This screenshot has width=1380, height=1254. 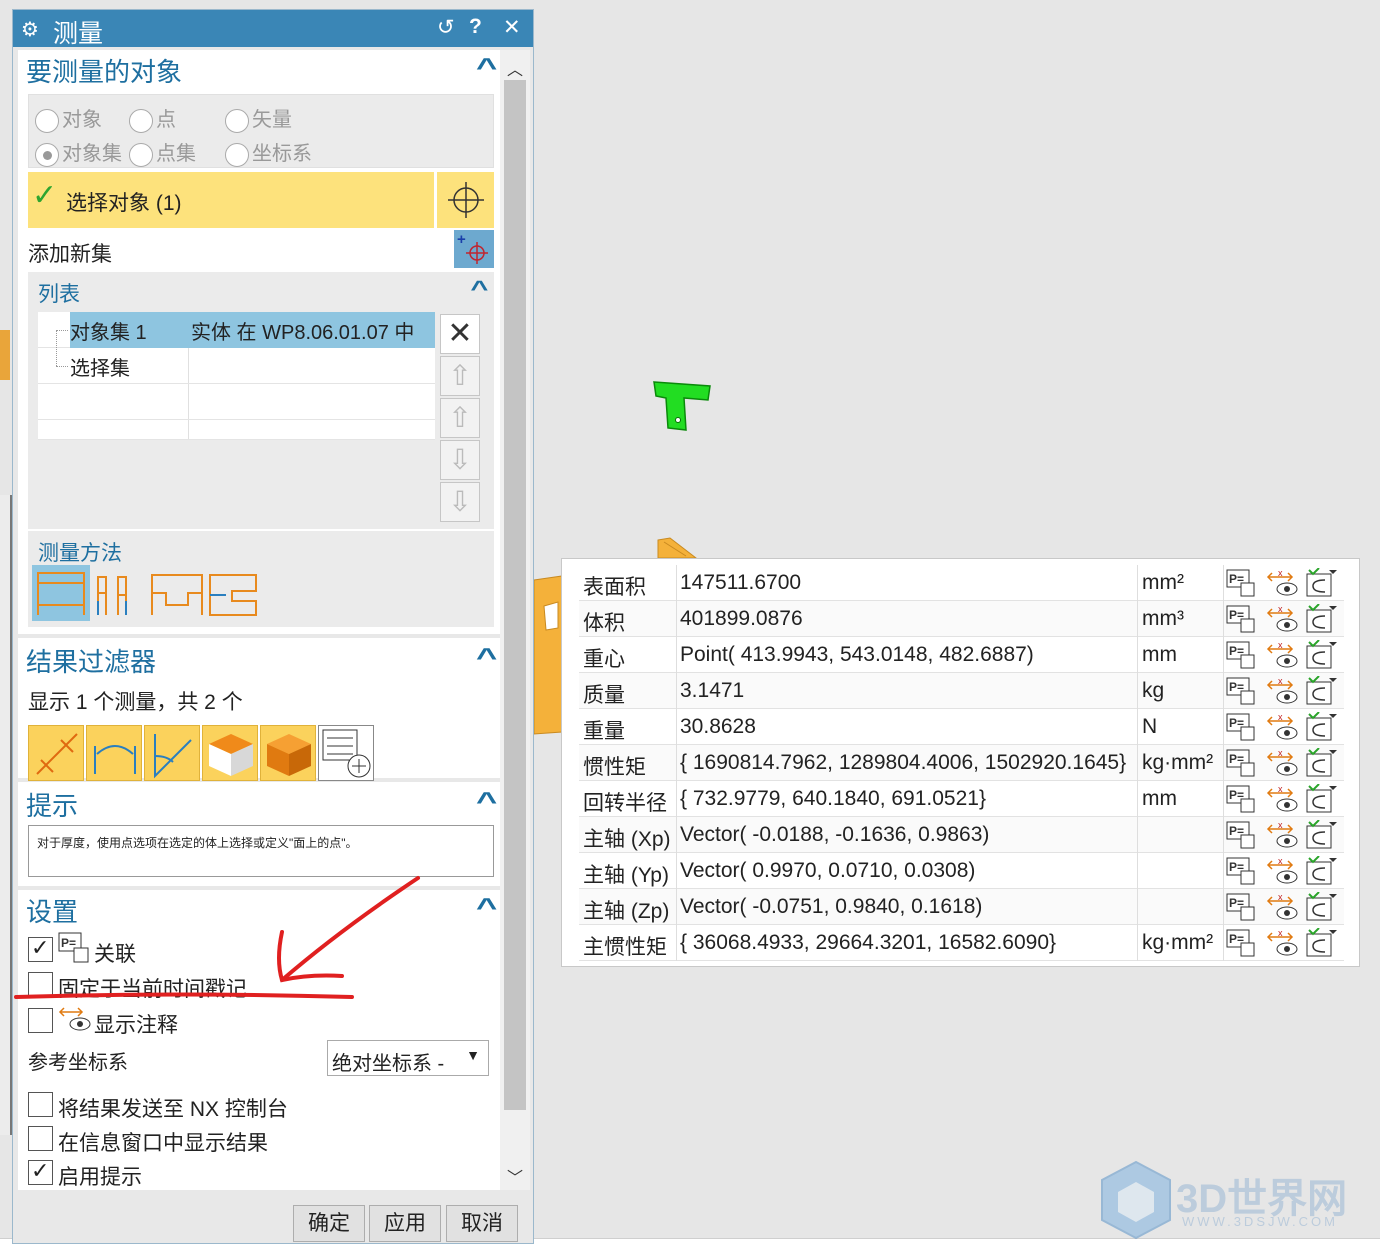 What do you see at coordinates (486, 67) in the screenshot?
I see `collapse-objects-icon: ^` at bounding box center [486, 67].